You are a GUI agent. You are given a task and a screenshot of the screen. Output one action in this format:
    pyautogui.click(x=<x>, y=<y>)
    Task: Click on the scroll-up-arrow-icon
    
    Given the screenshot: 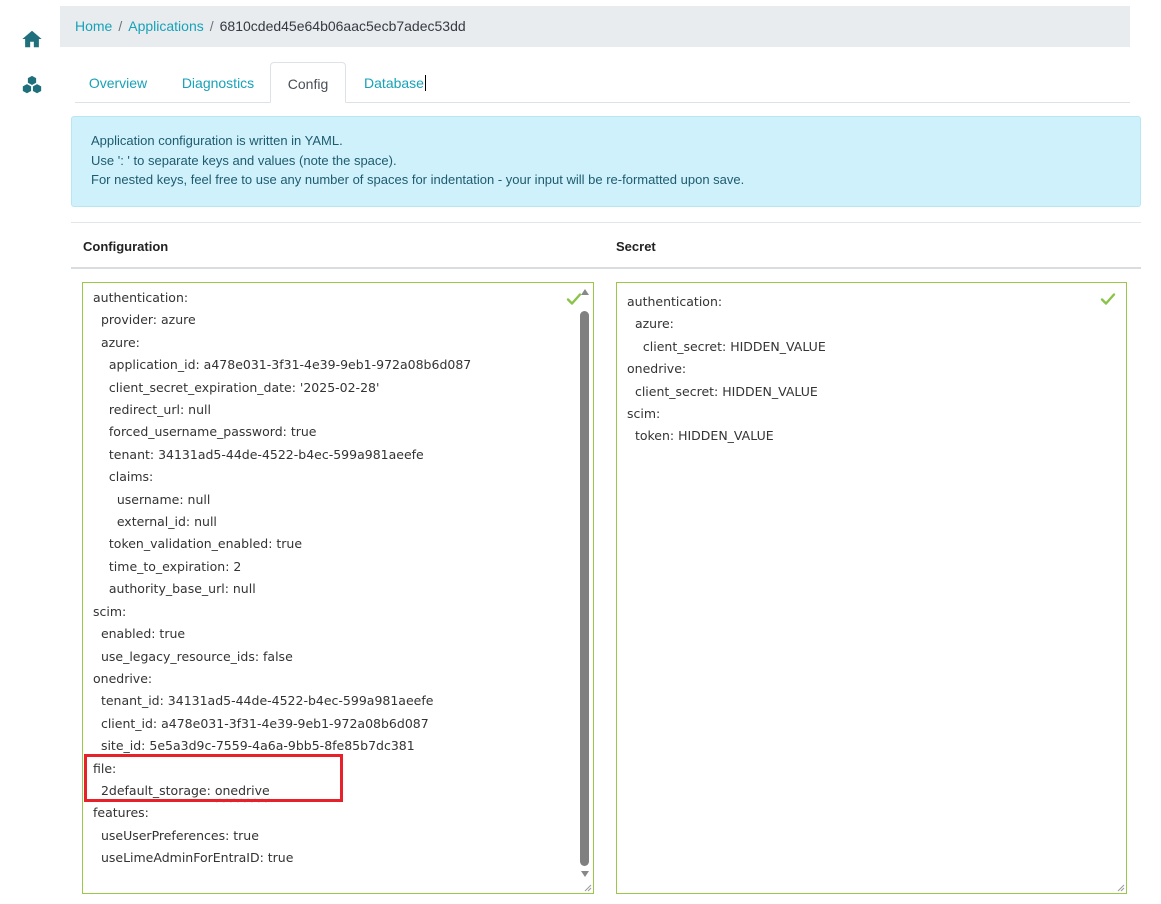 What is the action you would take?
    pyautogui.click(x=585, y=292)
    